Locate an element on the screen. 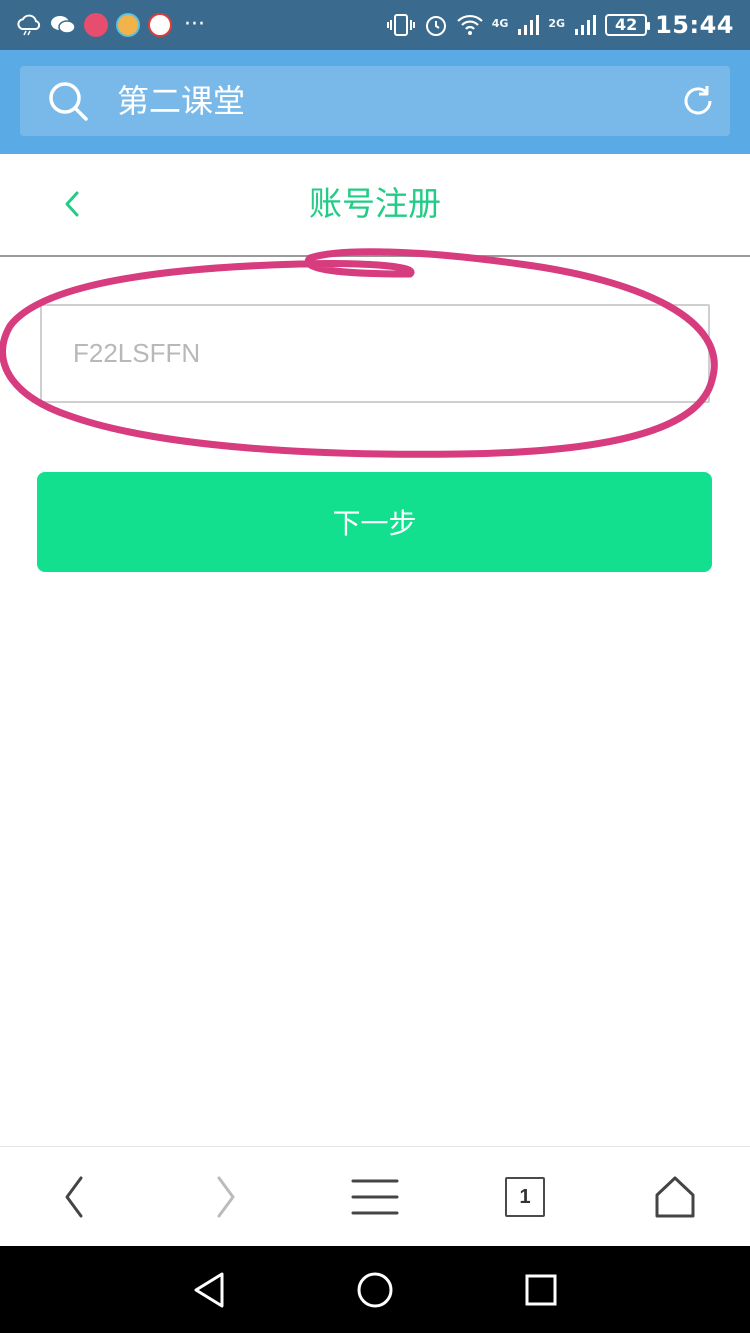 The height and width of the screenshot is (1333, 750). circle-home-icon is located at coordinates (375, 1290).